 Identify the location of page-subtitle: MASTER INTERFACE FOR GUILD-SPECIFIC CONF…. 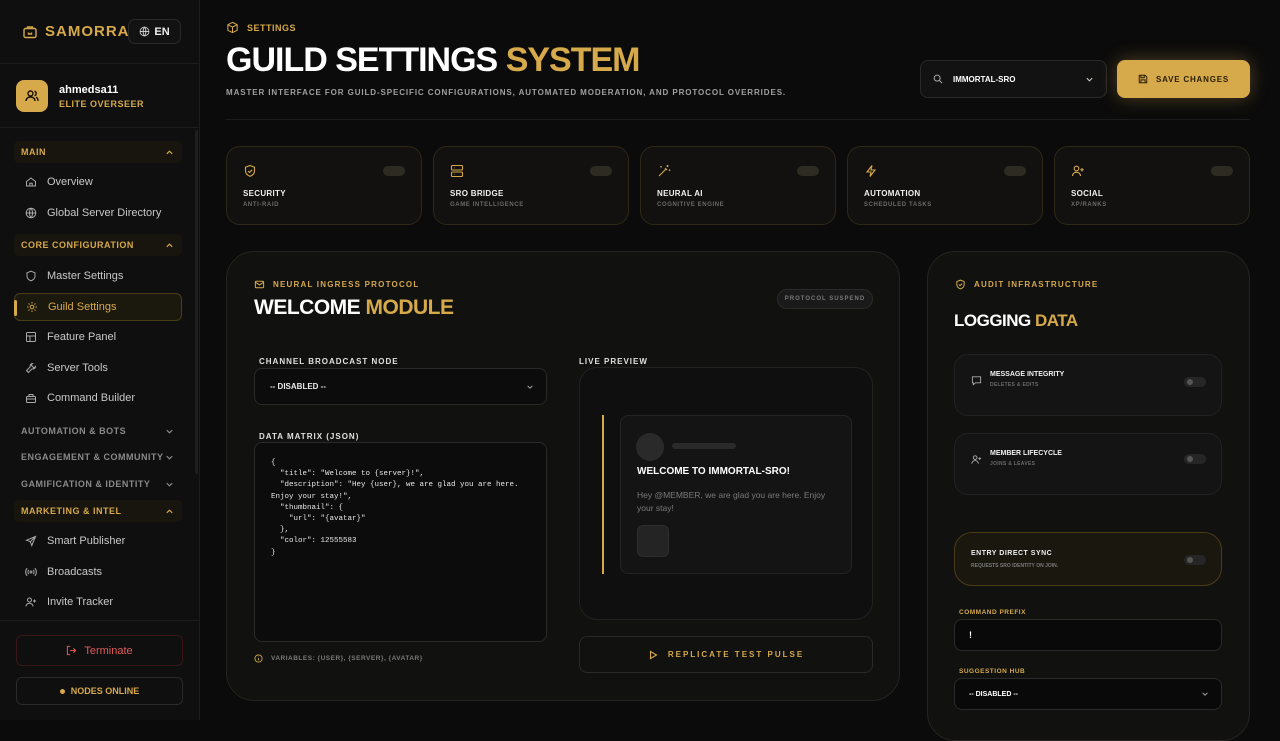
(506, 92).